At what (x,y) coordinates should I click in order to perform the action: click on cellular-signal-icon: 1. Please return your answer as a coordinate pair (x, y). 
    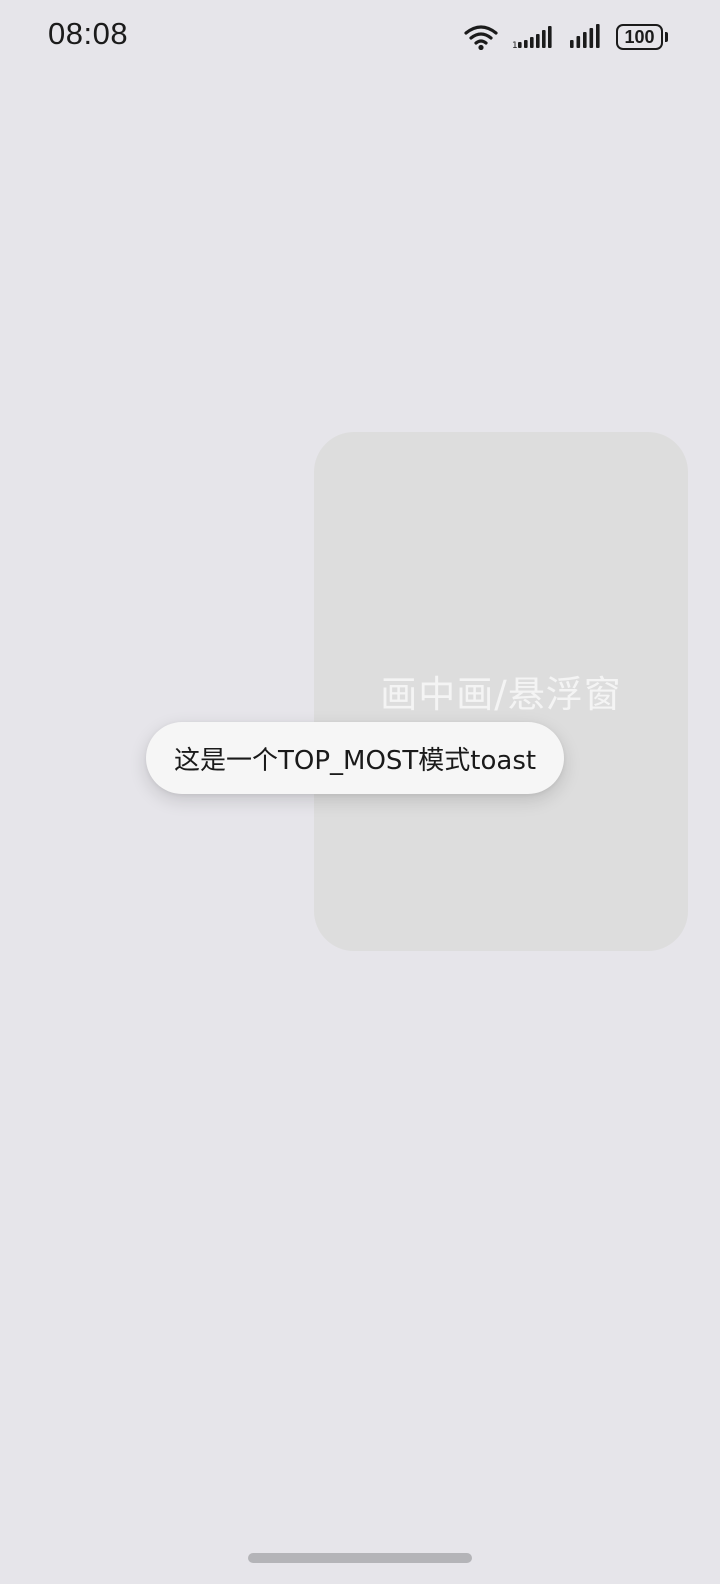
    Looking at the image, I should click on (534, 37).